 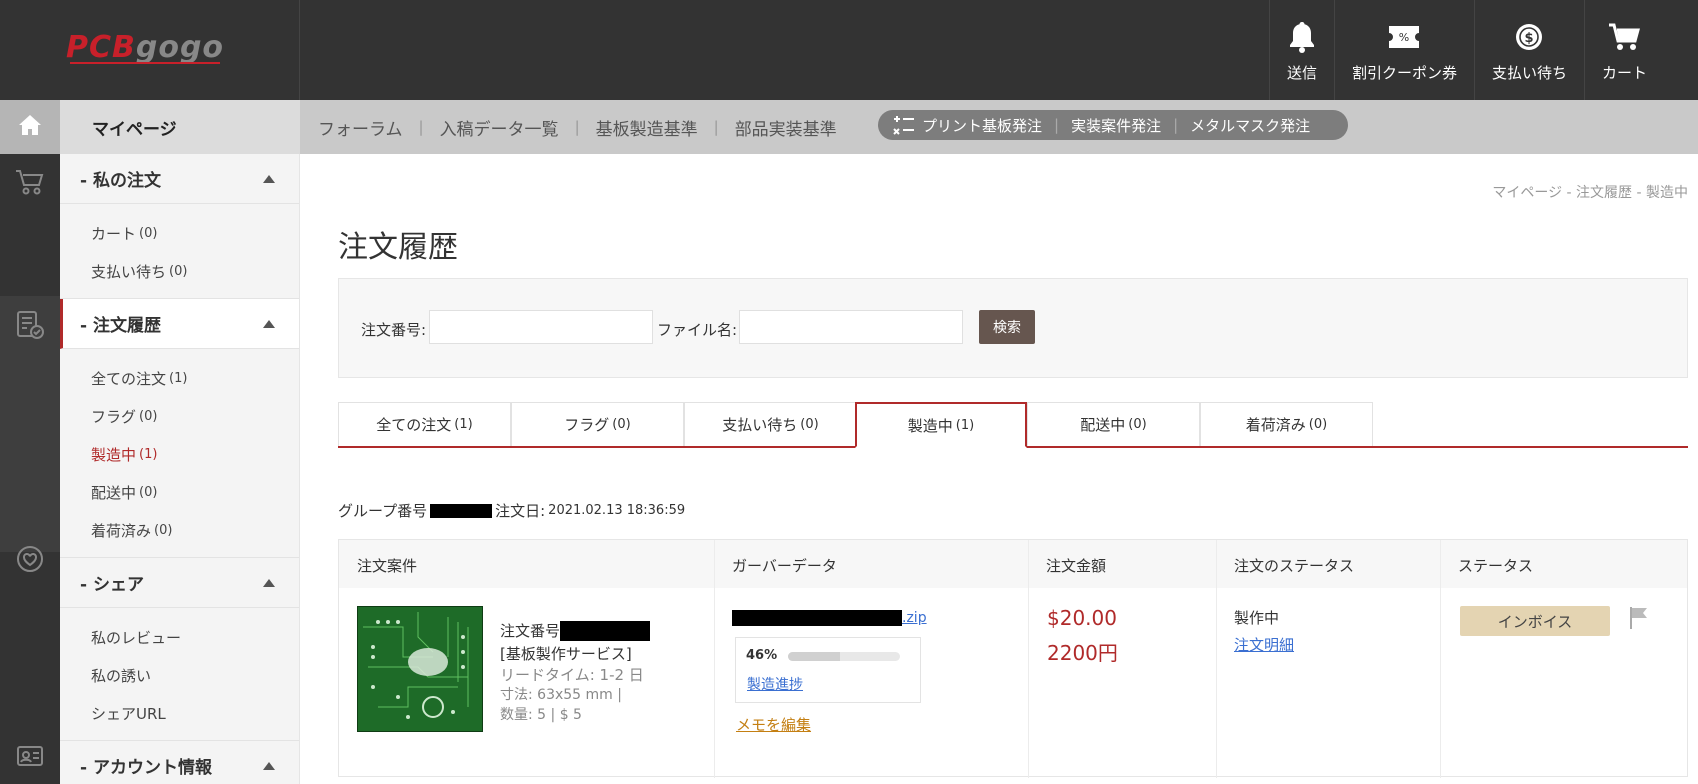 What do you see at coordinates (499, 127) in the screenshot?
I see `nav-link-uploaded-data: 入稿データ一覧` at bounding box center [499, 127].